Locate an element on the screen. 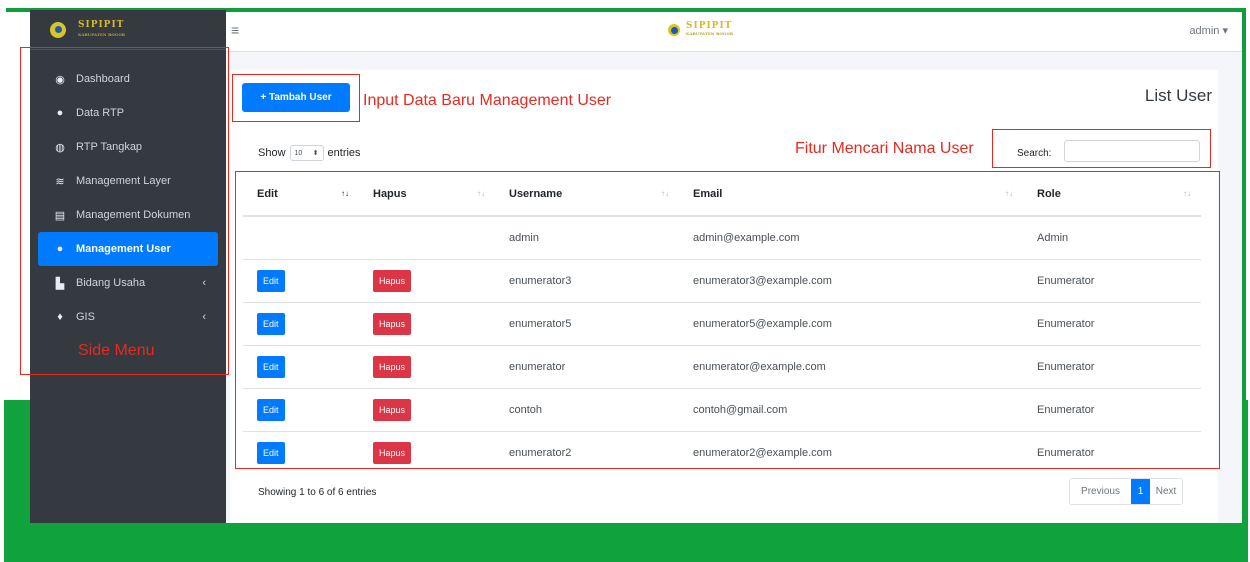 The image size is (1250, 562). pagination-page-1: 1 is located at coordinates (1140, 491).